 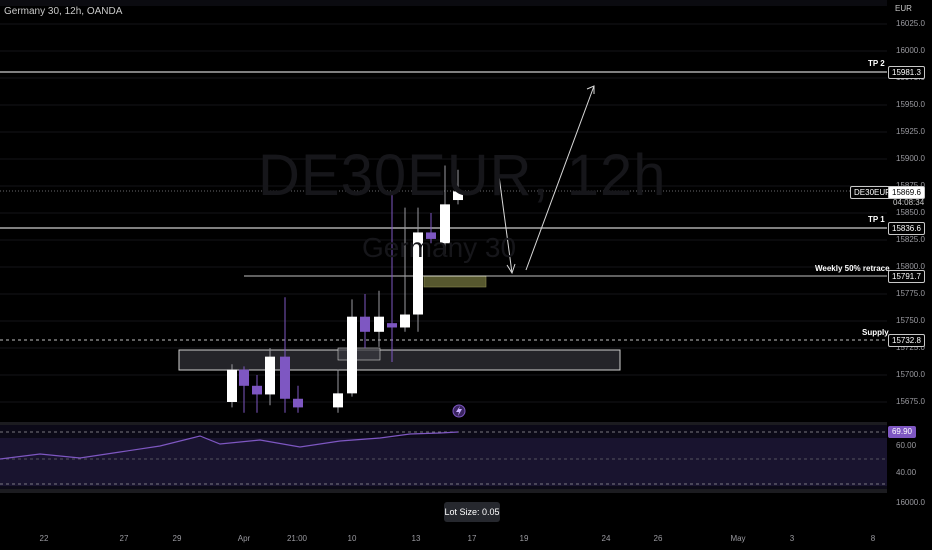 What do you see at coordinates (910, 401) in the screenshot?
I see `price-tick-label: 15675.0` at bounding box center [910, 401].